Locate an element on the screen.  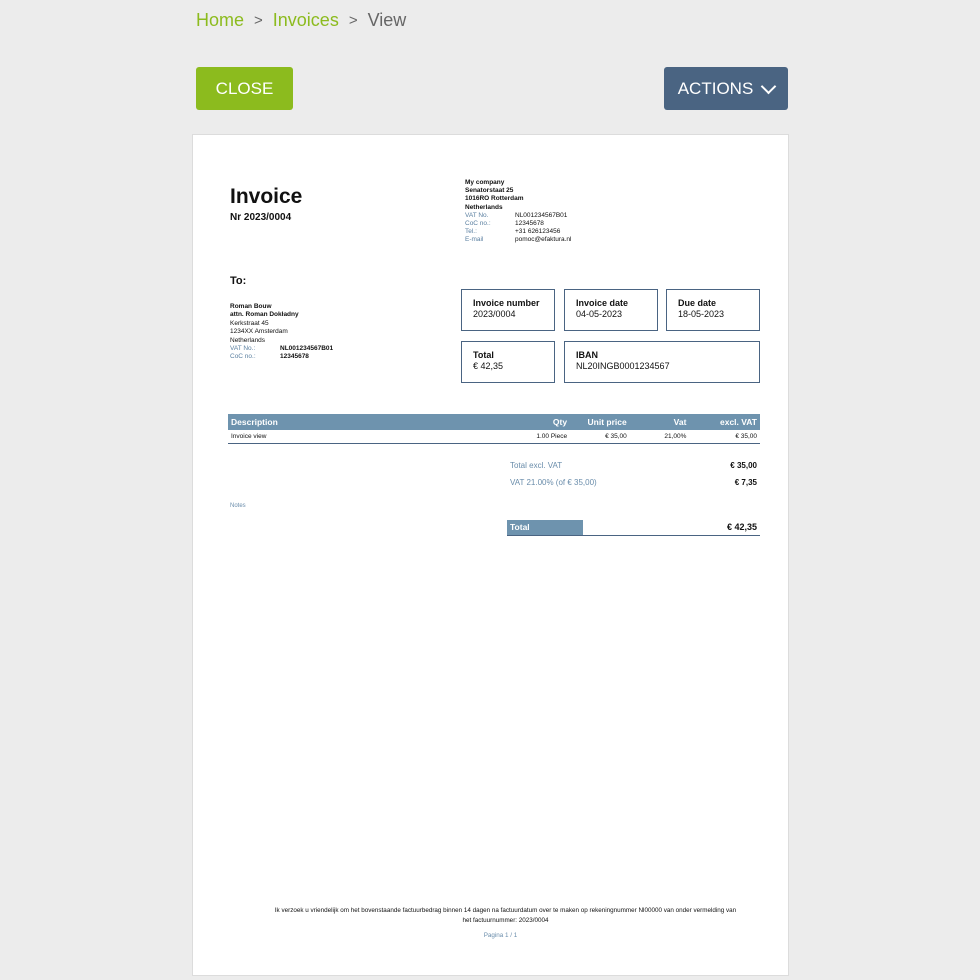
iban-label: IBAN is located at coordinates (587, 355).